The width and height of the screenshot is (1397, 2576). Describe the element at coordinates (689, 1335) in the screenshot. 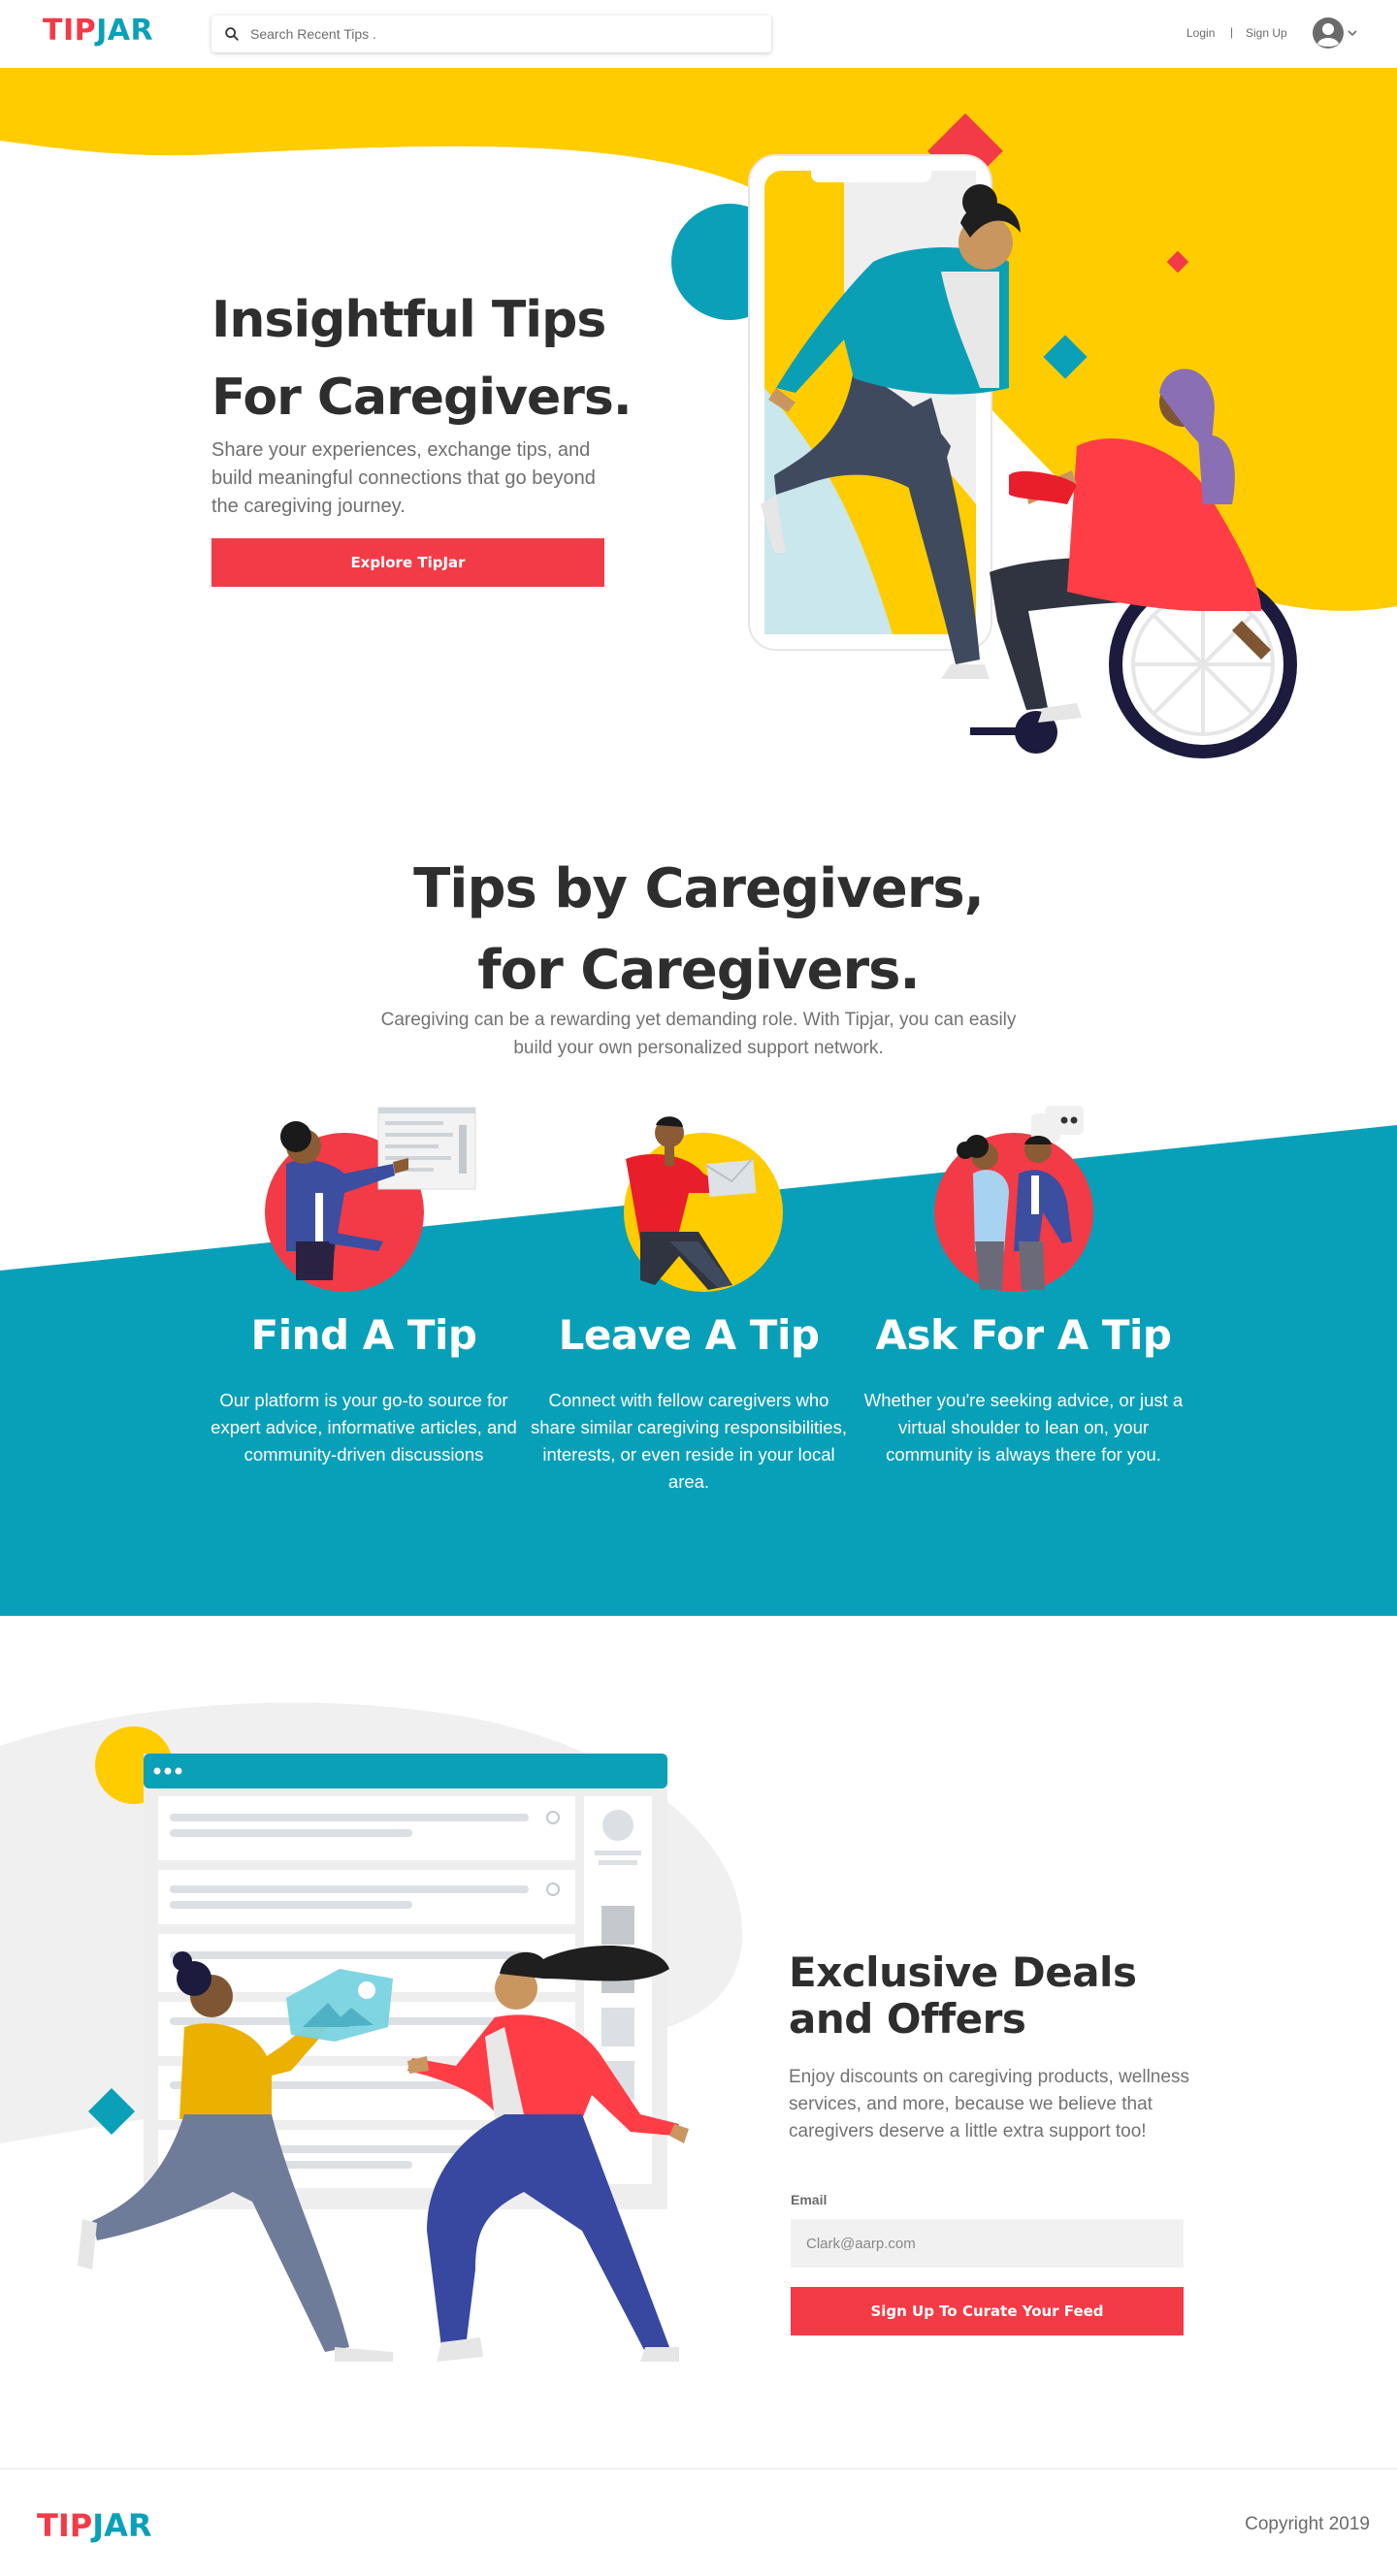

I see `feature-title: Leave A Tip` at that location.